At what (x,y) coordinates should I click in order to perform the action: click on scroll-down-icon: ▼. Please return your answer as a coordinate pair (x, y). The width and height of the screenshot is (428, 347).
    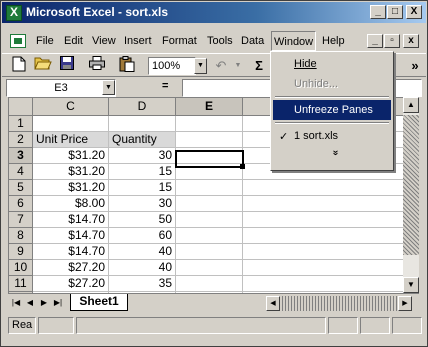
    Looking at the image, I should click on (411, 285).